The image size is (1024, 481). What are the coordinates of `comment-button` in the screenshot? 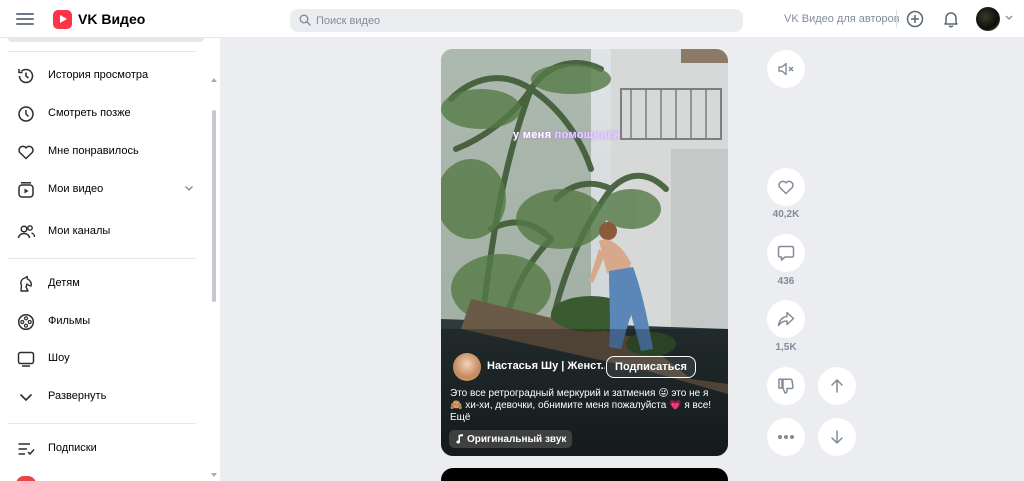 It's located at (786, 253).